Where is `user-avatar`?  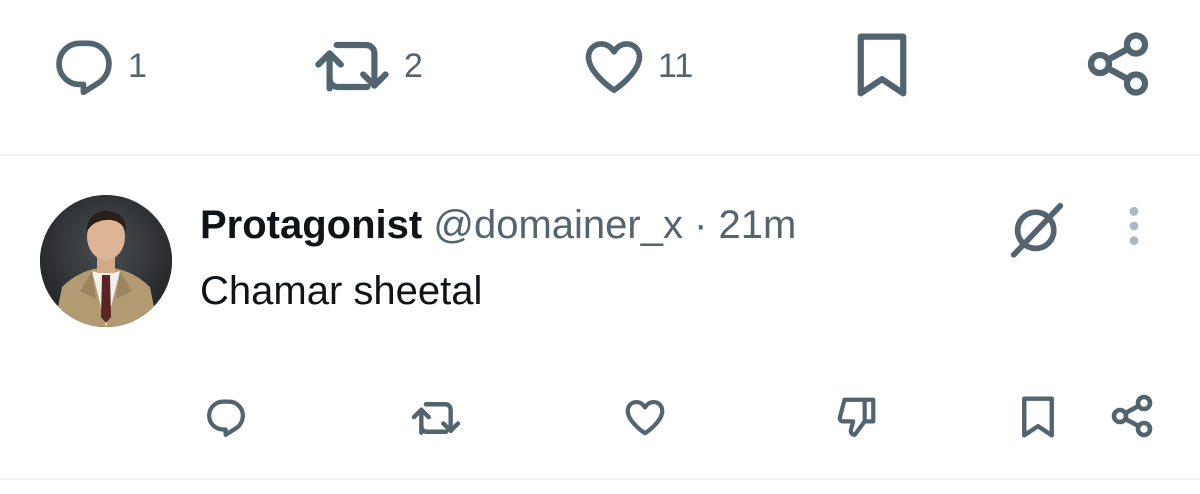 user-avatar is located at coordinates (106, 261).